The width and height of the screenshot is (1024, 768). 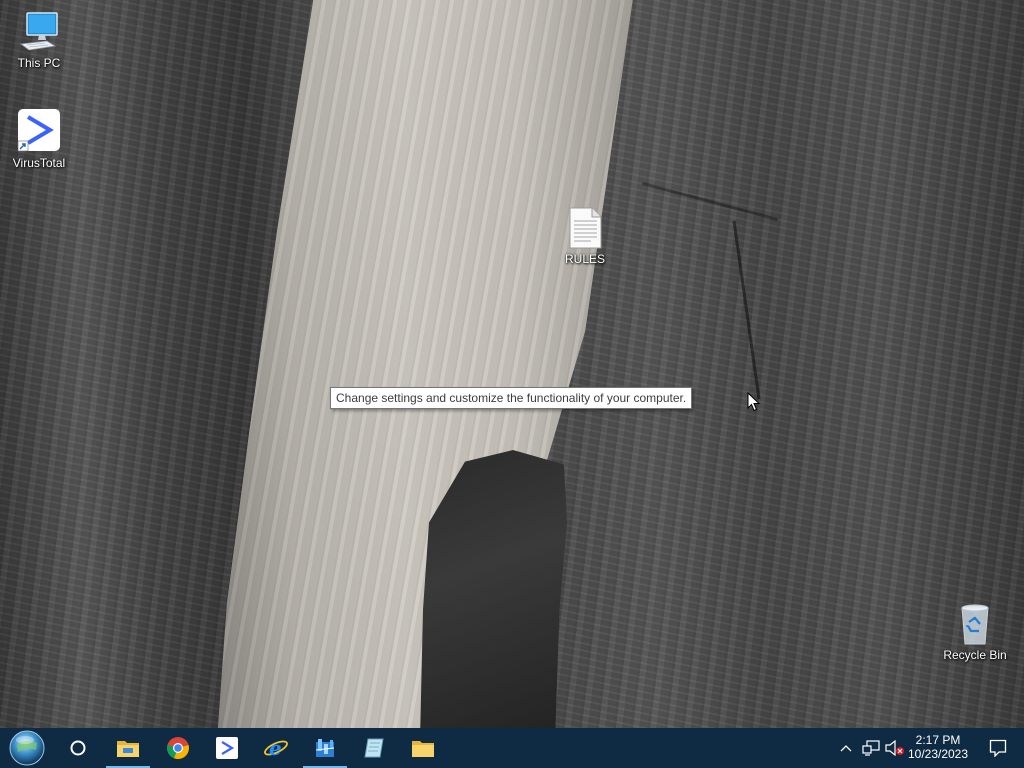 I want to click on desktop-icon-label: RULES, so click(x=584, y=259).